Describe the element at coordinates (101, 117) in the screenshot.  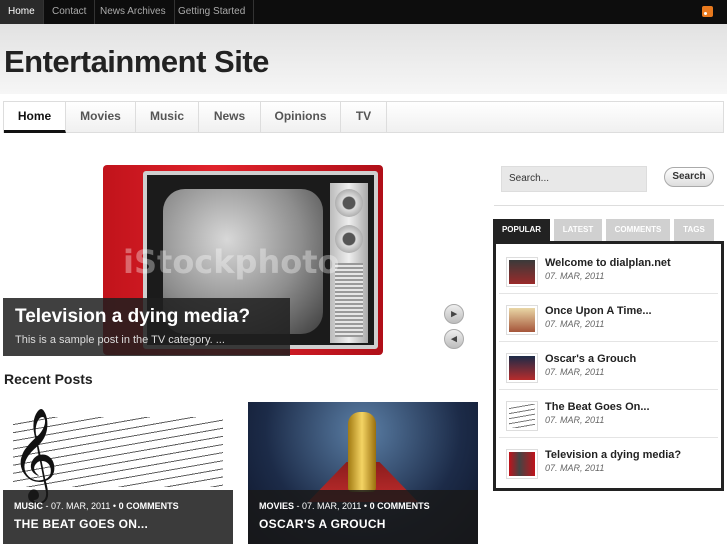
I see `nav-movies: Movies` at that location.